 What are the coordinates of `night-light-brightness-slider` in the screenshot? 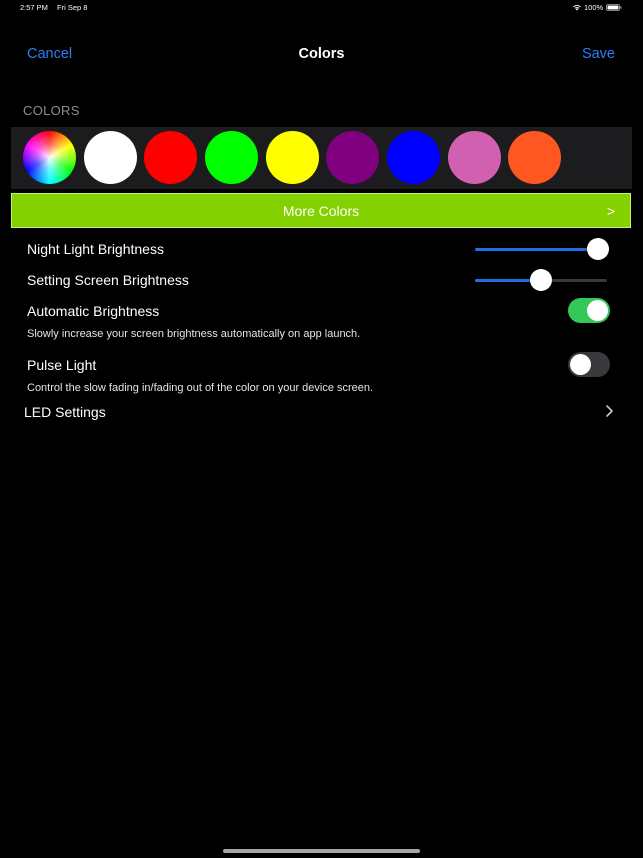 It's located at (542, 249).